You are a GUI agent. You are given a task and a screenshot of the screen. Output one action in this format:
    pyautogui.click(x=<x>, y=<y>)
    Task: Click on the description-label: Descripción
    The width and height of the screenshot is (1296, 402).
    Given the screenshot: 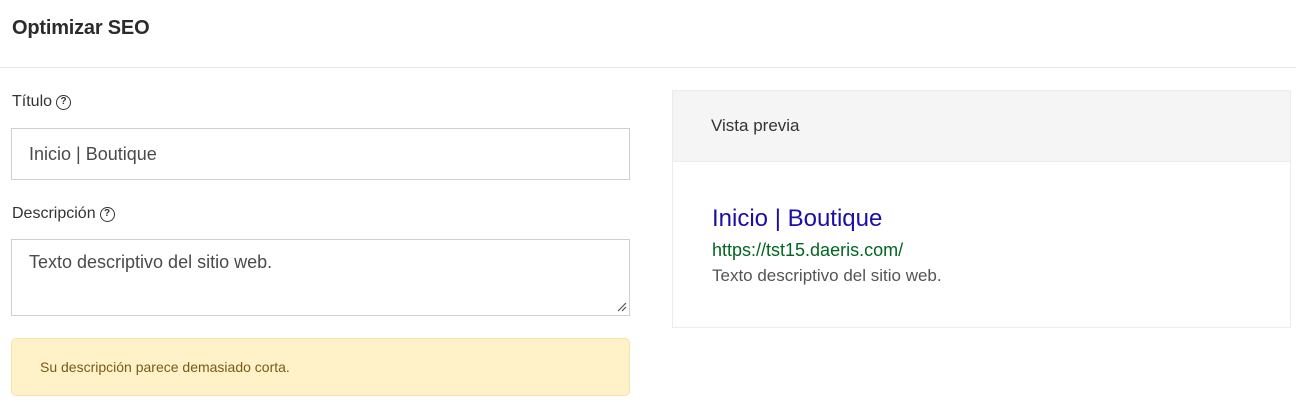 What is the action you would take?
    pyautogui.click(x=54, y=213)
    